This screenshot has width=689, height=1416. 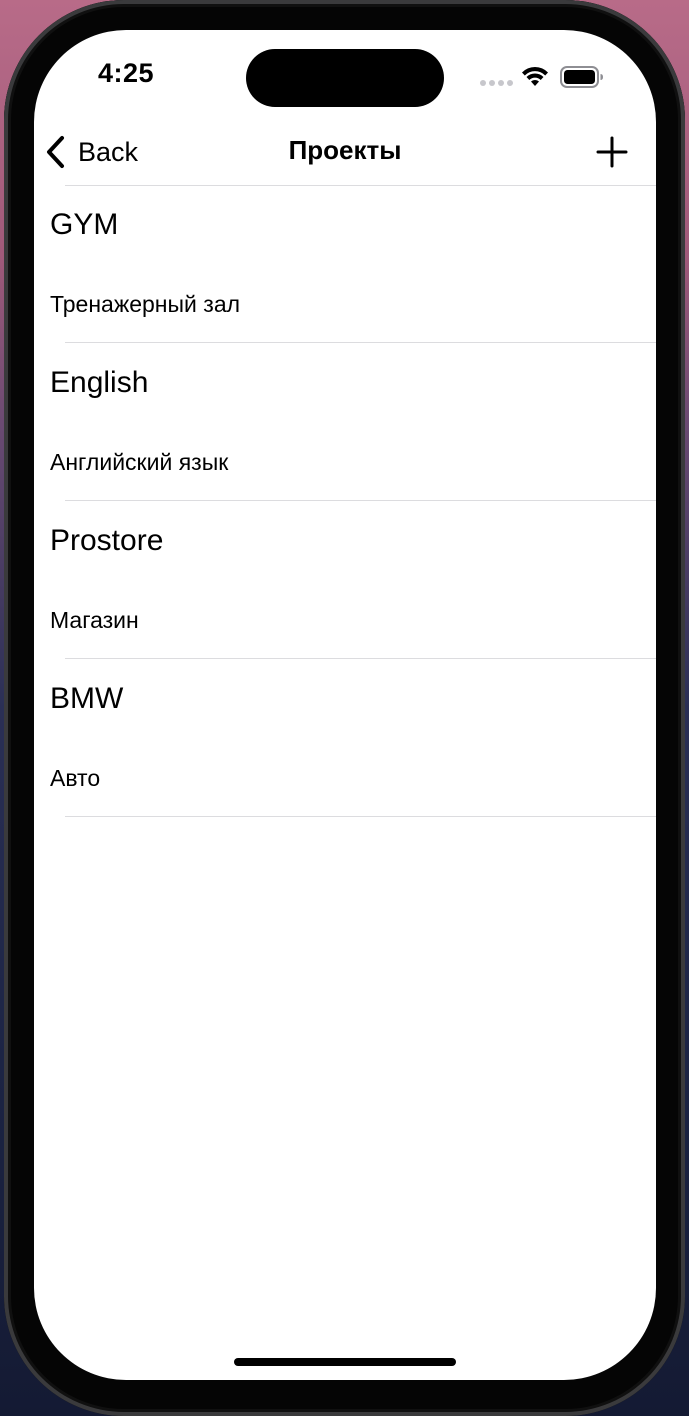 I want to click on project-subtitle: Авто, so click(x=75, y=778).